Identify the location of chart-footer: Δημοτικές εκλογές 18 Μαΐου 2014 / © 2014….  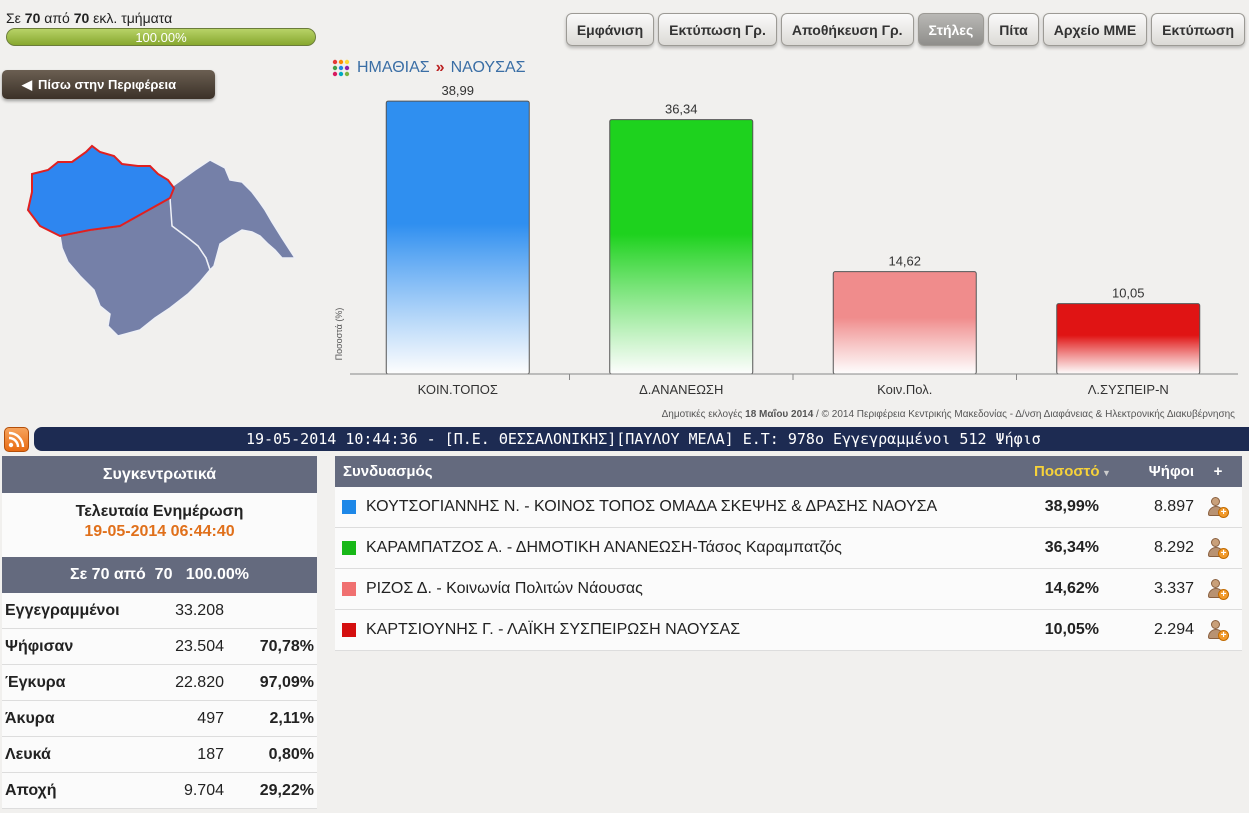
(948, 414).